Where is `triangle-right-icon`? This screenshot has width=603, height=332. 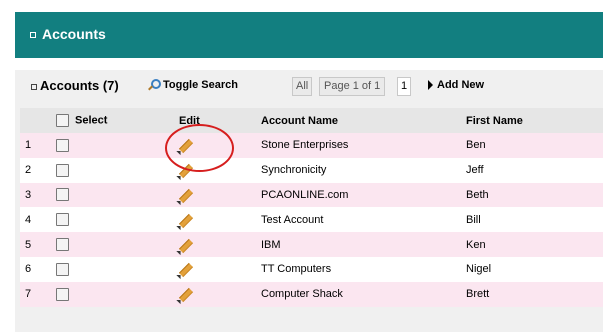 triangle-right-icon is located at coordinates (430, 85).